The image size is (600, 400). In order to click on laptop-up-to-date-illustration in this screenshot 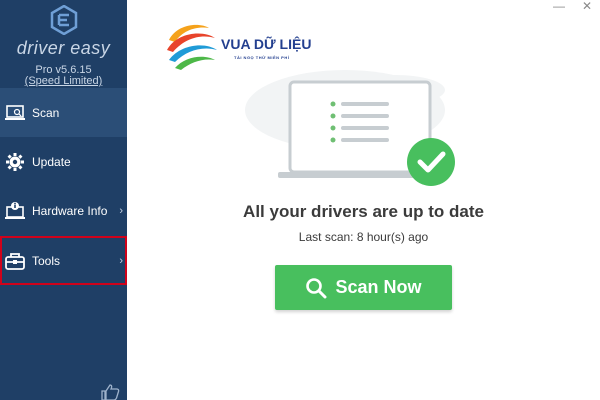, I will do `click(350, 128)`.